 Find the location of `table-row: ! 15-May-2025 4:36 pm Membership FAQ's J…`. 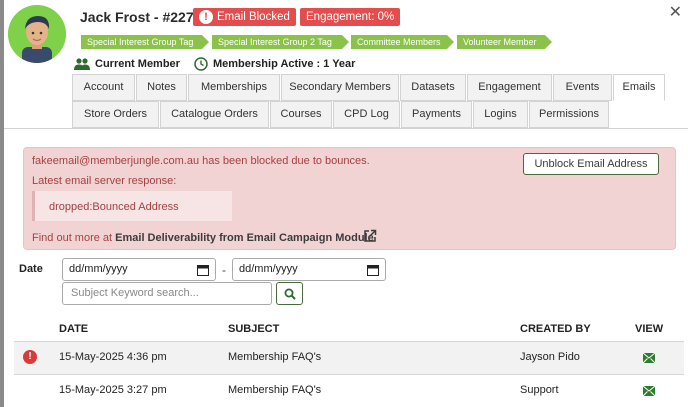

table-row: ! 15-May-2025 4:36 pm Membership FAQ's J… is located at coordinates (349, 357).